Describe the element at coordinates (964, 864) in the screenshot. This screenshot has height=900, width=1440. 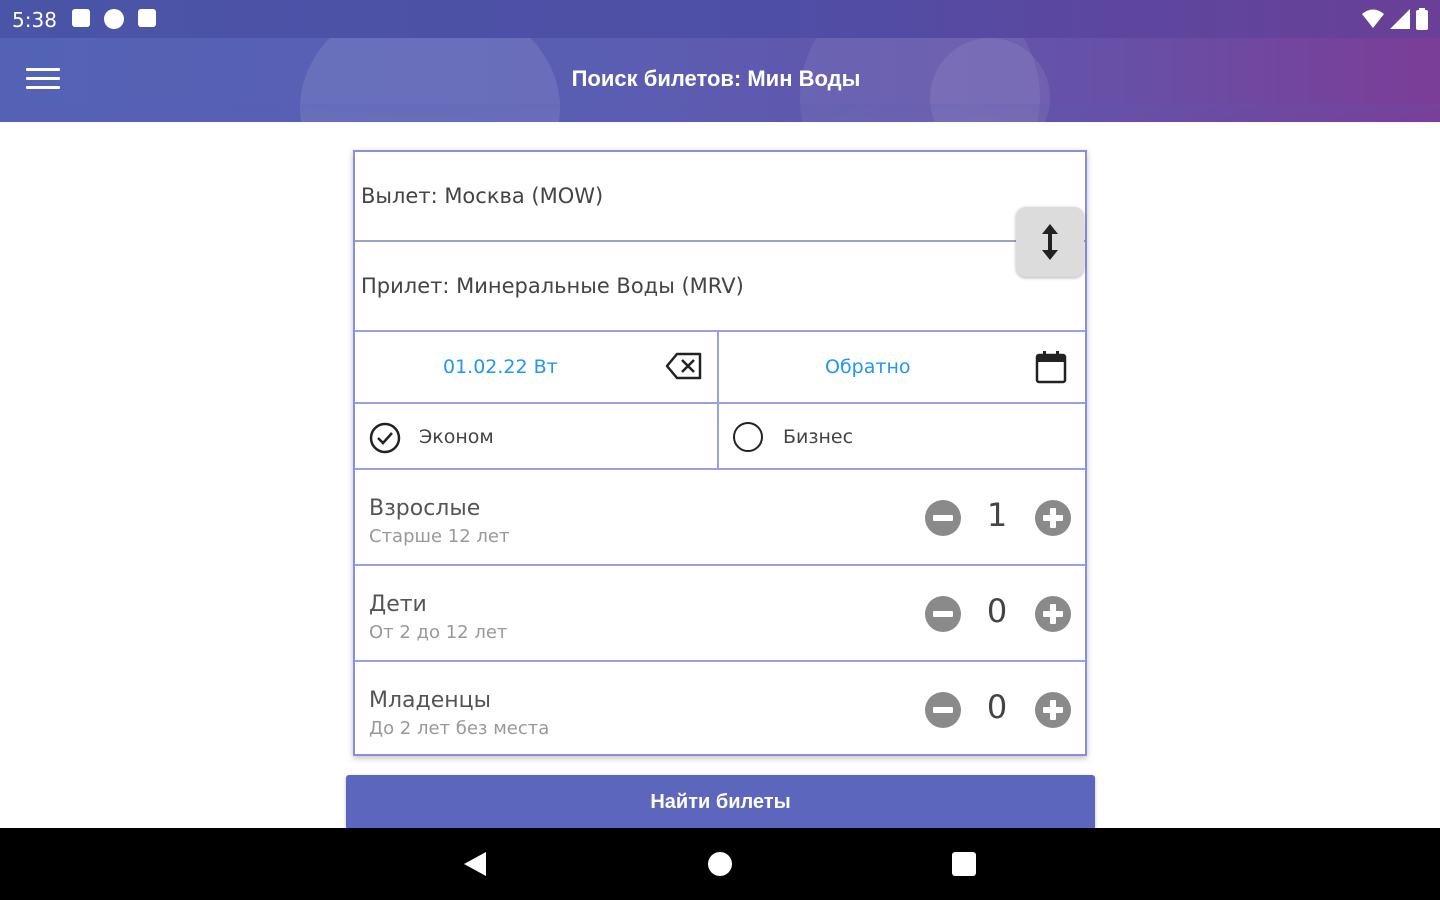
I see `recents-icon` at that location.